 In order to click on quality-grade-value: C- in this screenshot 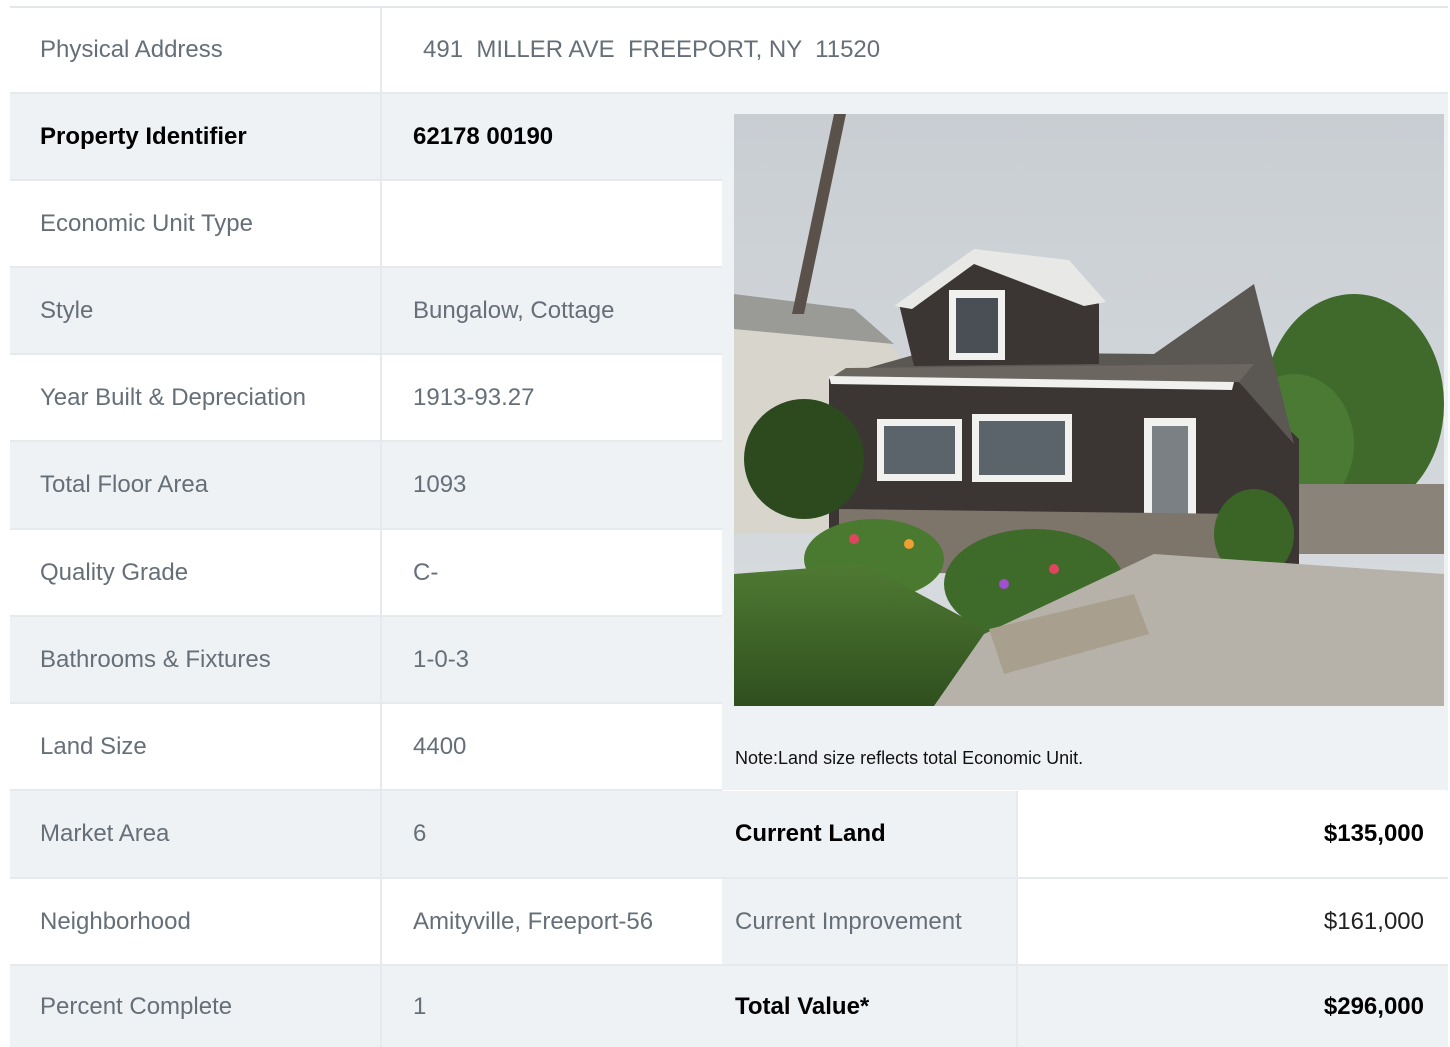, I will do `click(551, 573)`.